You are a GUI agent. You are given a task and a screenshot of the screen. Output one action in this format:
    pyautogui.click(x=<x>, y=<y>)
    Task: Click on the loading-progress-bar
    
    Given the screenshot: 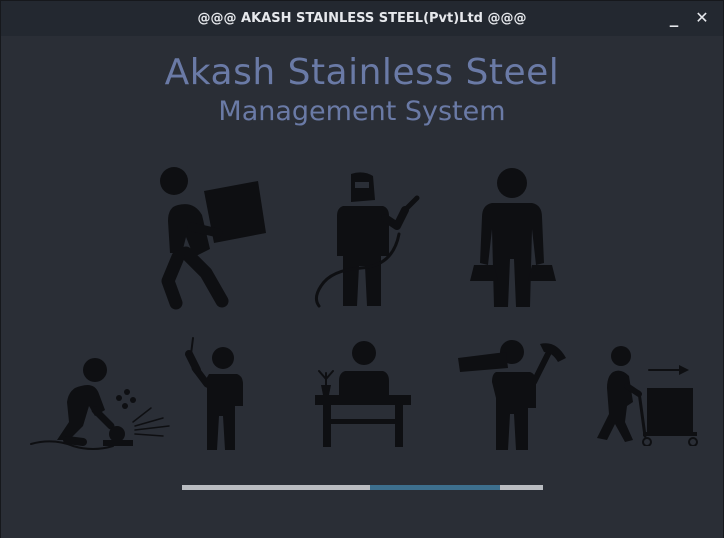 What is the action you would take?
    pyautogui.click(x=362, y=487)
    